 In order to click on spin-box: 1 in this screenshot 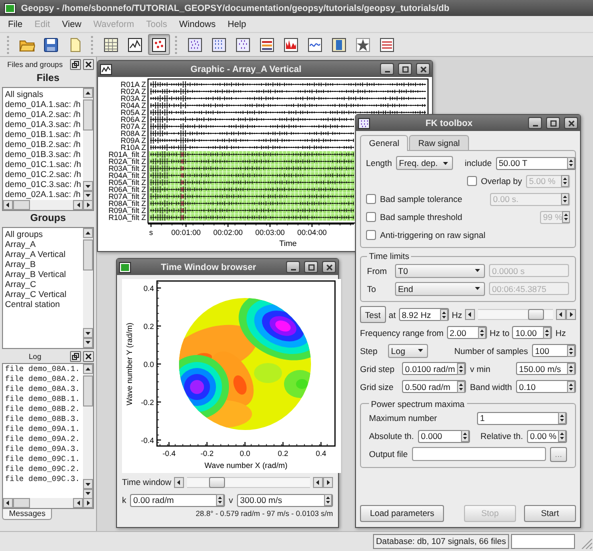, I will do `click(522, 418)`.